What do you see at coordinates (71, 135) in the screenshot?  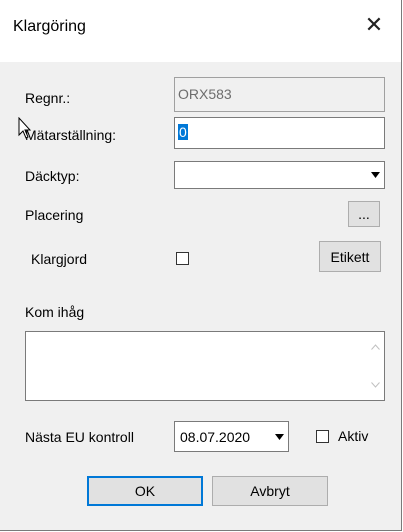 I see `matarstallning-label: Mätarställning:` at bounding box center [71, 135].